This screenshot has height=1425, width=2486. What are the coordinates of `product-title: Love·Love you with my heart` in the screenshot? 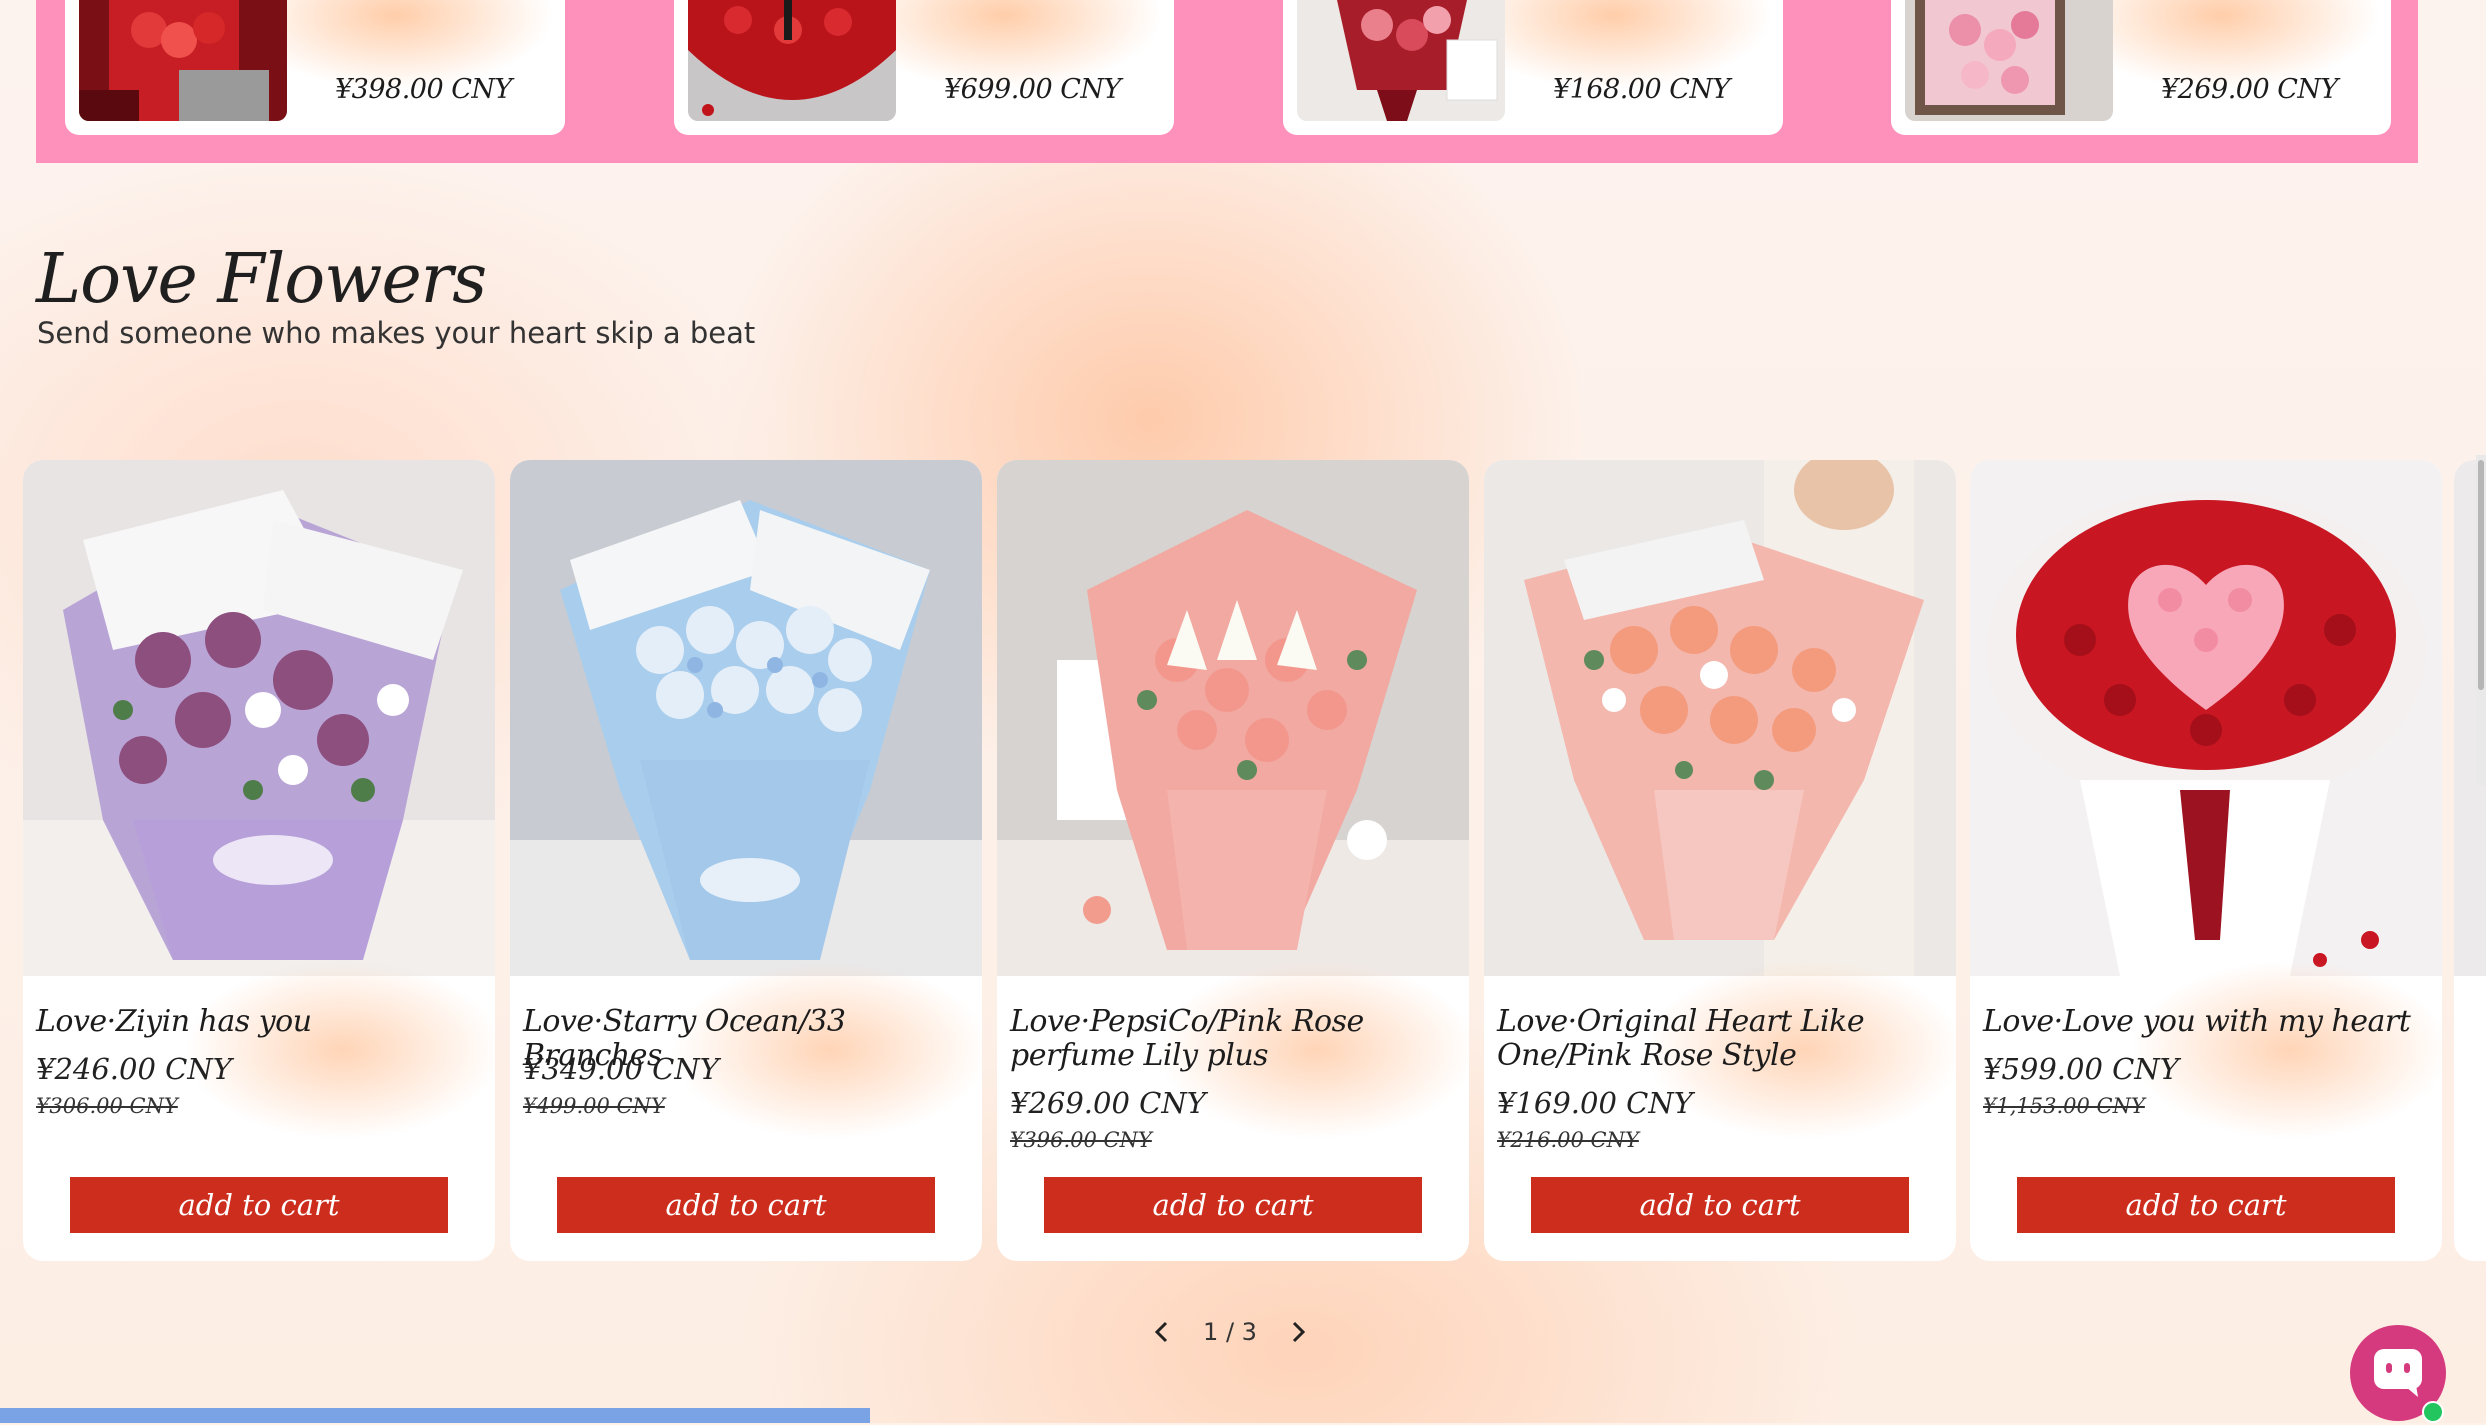 It's located at (2203, 1022).